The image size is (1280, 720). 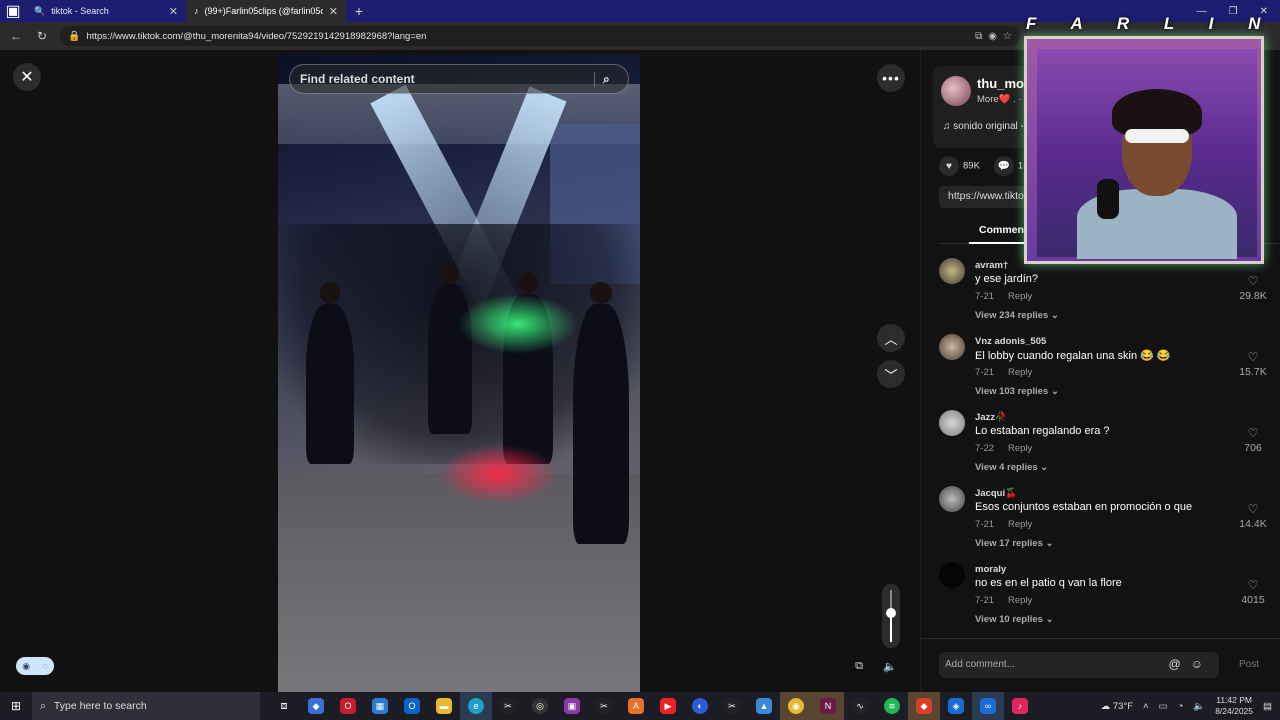 I want to click on comment-username: Jazz🥀, so click(x=991, y=417).